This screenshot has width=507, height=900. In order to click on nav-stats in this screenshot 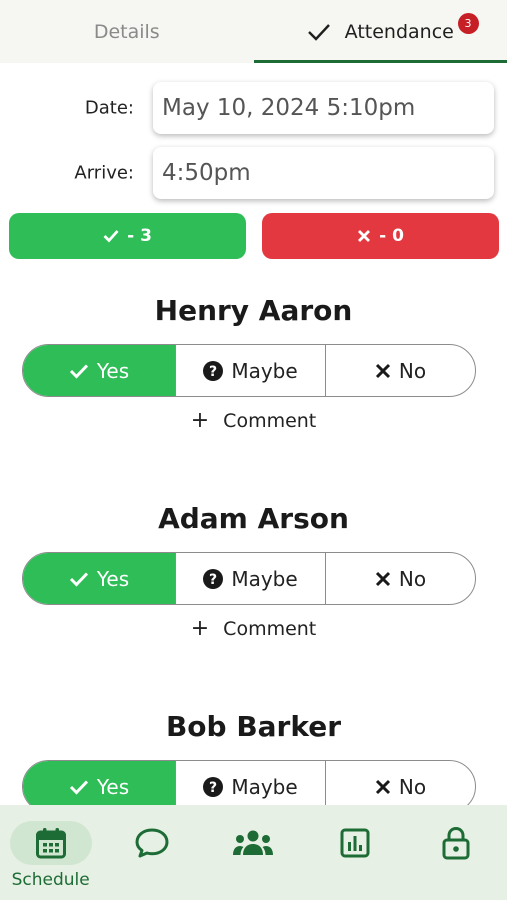, I will do `click(354, 852)`.